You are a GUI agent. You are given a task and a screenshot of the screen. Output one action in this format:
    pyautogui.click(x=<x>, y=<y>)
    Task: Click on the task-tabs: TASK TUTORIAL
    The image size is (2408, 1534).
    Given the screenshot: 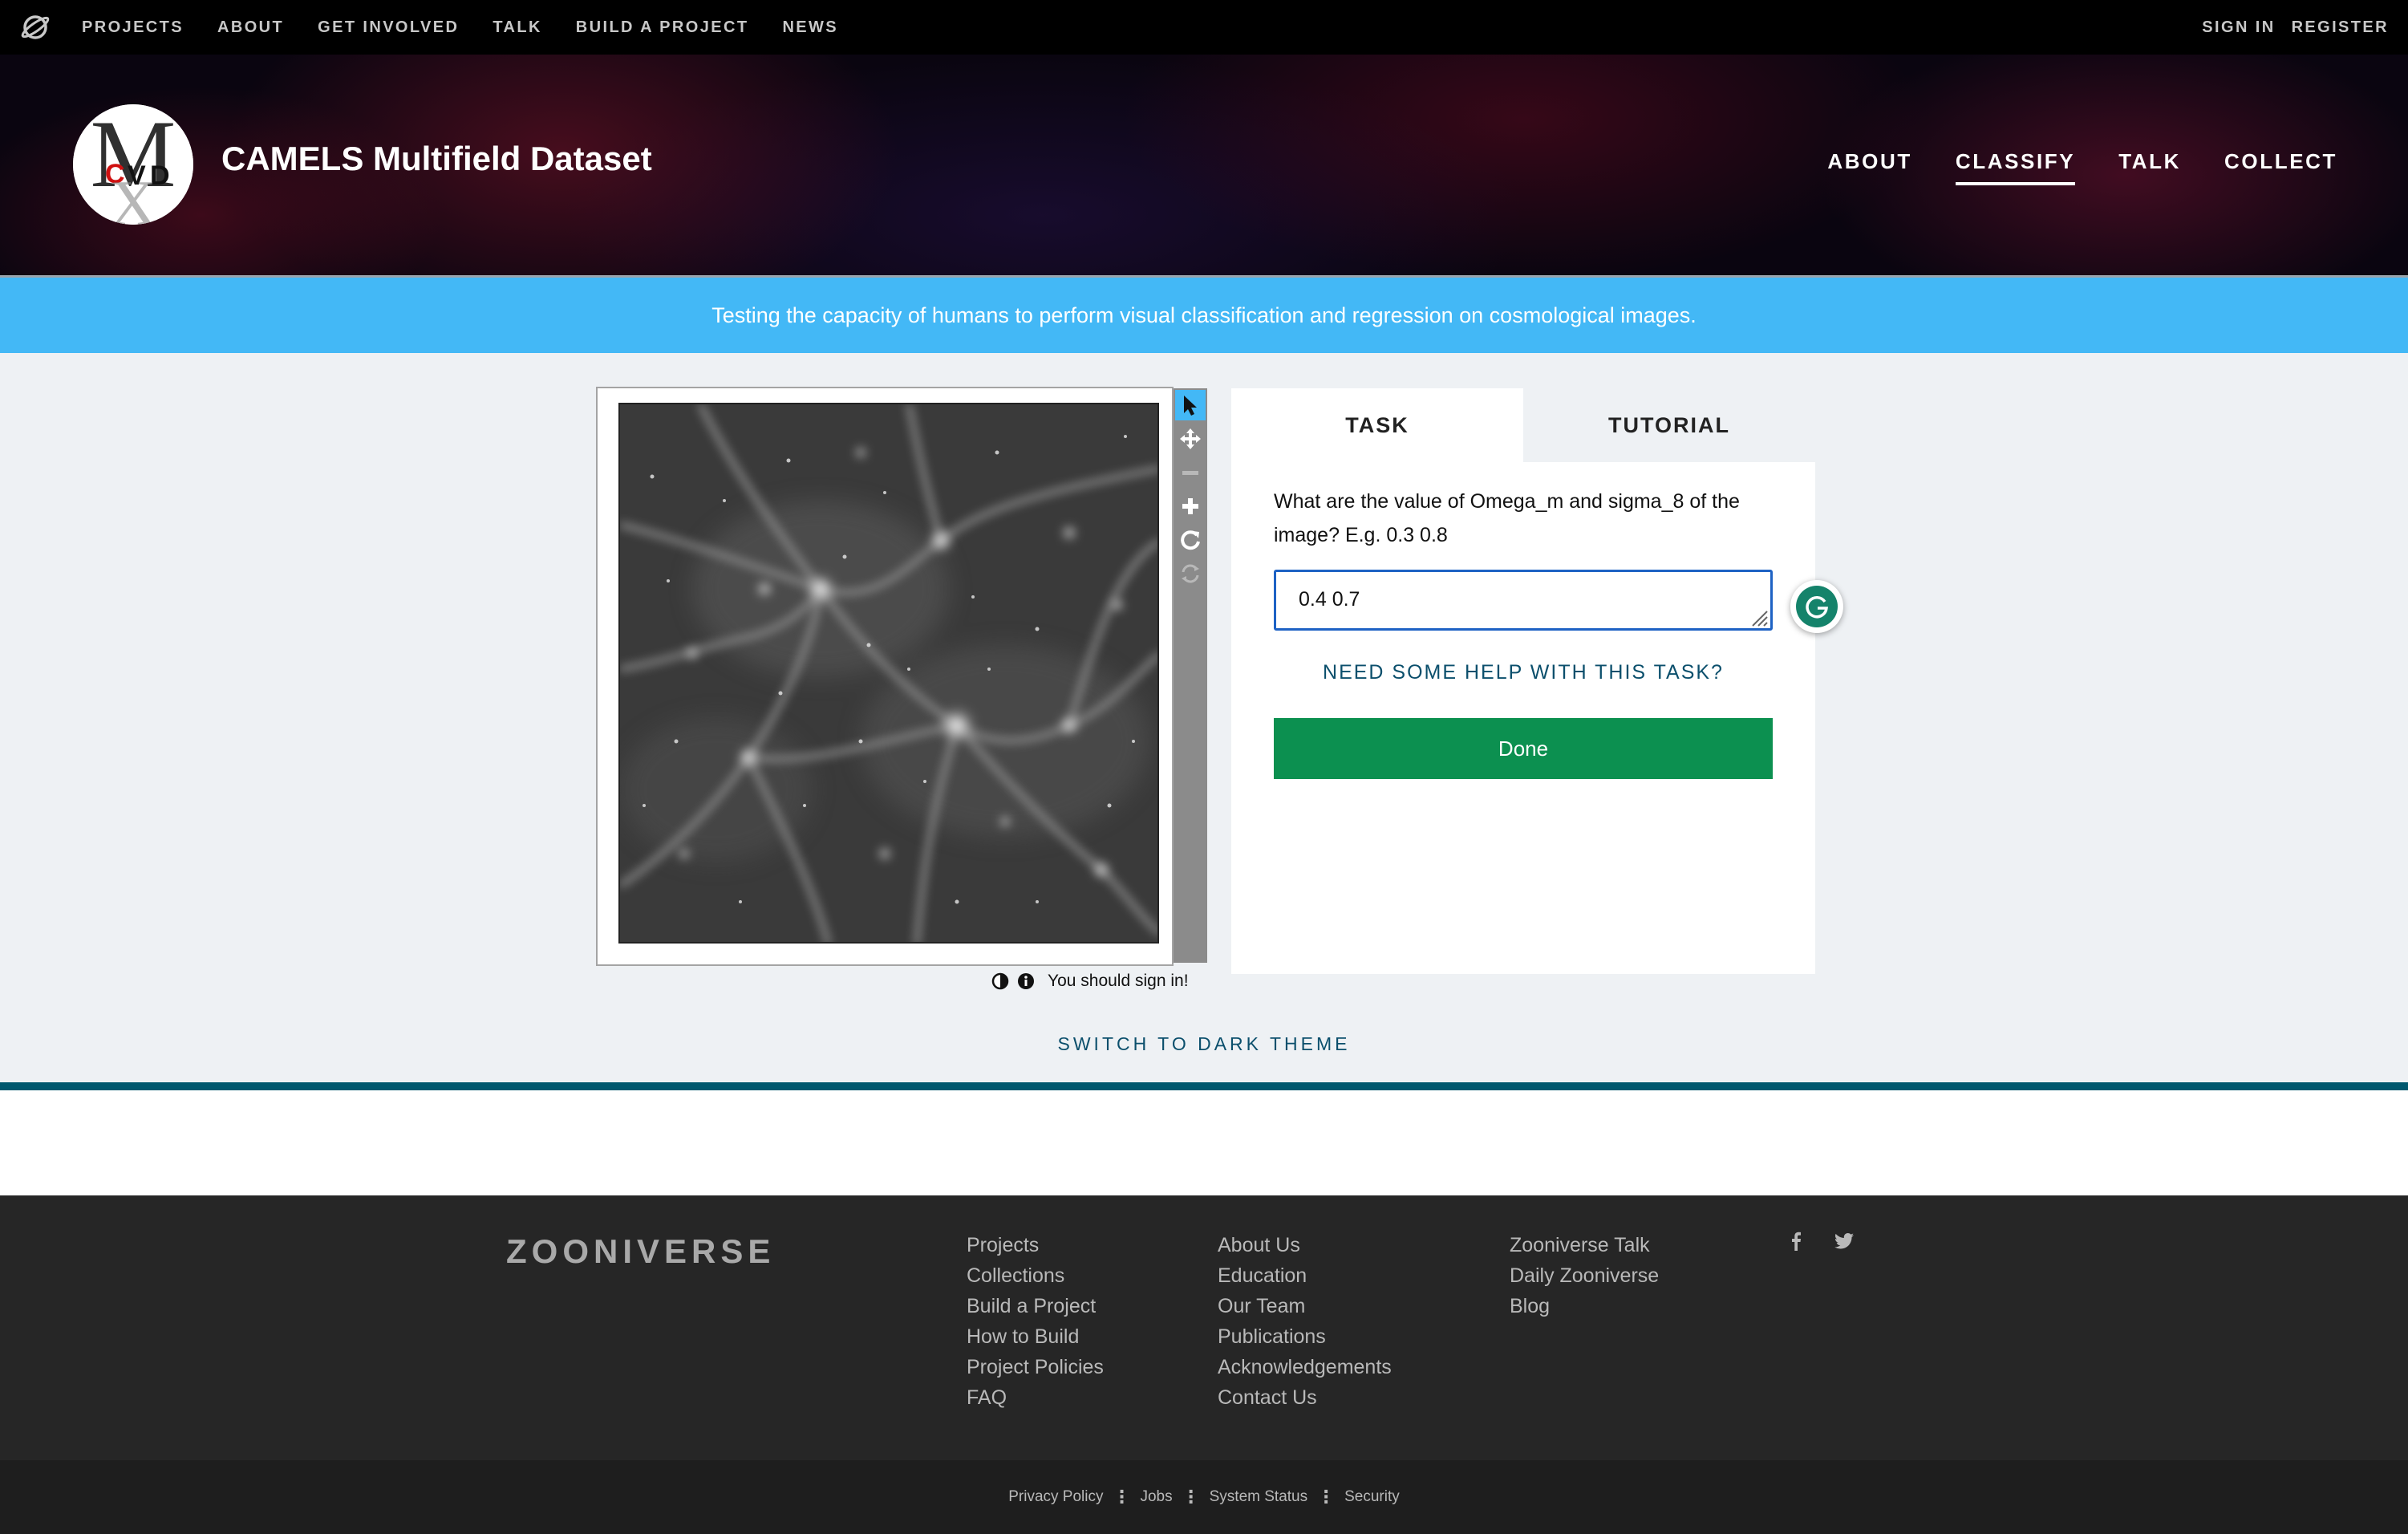 What is the action you would take?
    pyautogui.click(x=1523, y=425)
    